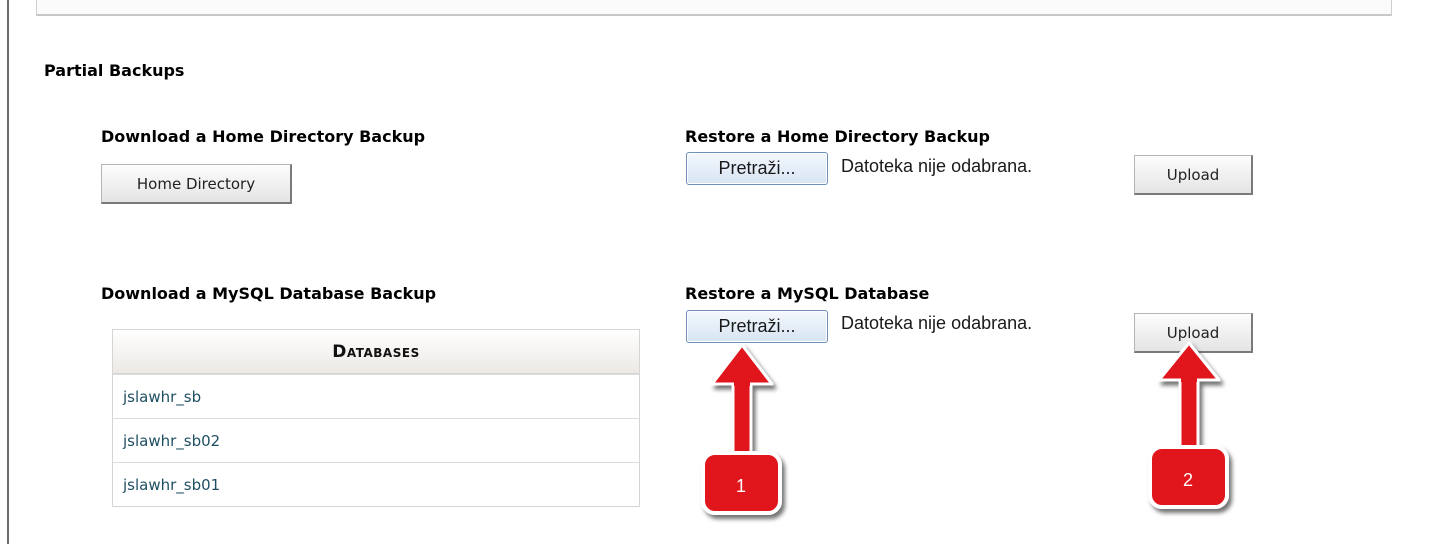 The image size is (1430, 544). What do you see at coordinates (741, 486) in the screenshot?
I see `svg-text: 1` at bounding box center [741, 486].